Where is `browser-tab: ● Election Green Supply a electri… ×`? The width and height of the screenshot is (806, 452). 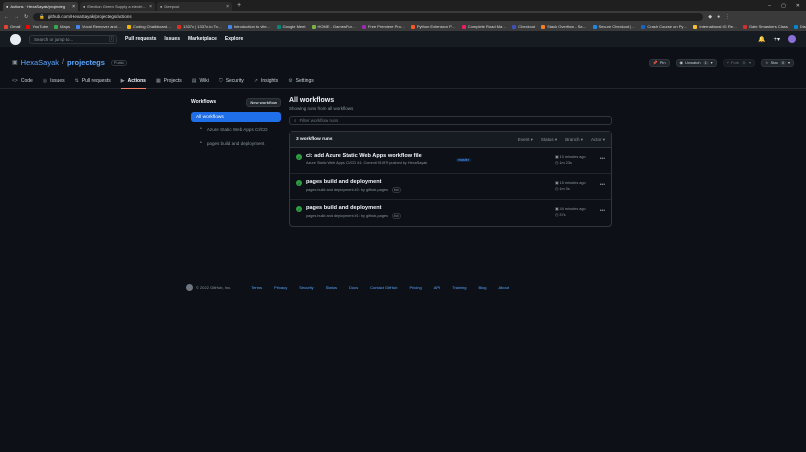 browser-tab: ● Election Green Supply a electri… × is located at coordinates (117, 6).